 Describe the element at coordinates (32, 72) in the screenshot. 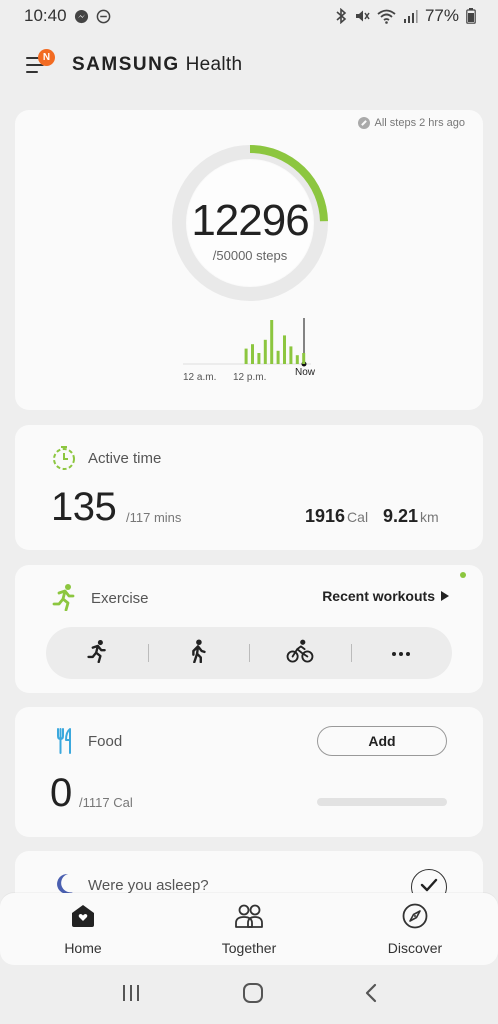

I see `hamburger-icon-bar` at that location.